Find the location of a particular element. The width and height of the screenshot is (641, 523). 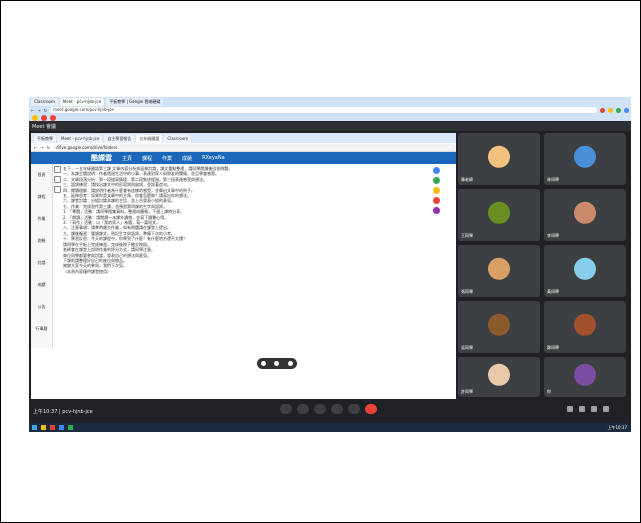

participant-name: 鄭同學 is located at coordinates (553, 347).